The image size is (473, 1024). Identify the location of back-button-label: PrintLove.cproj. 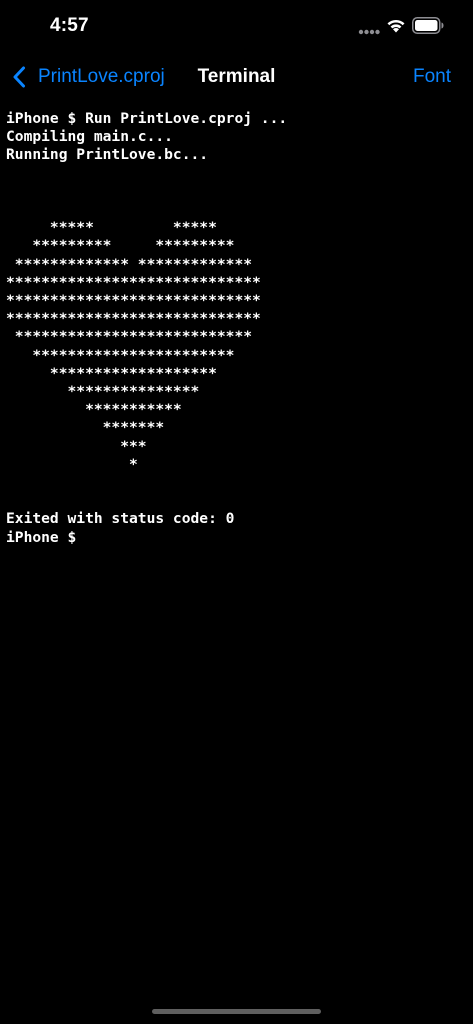
(101, 76).